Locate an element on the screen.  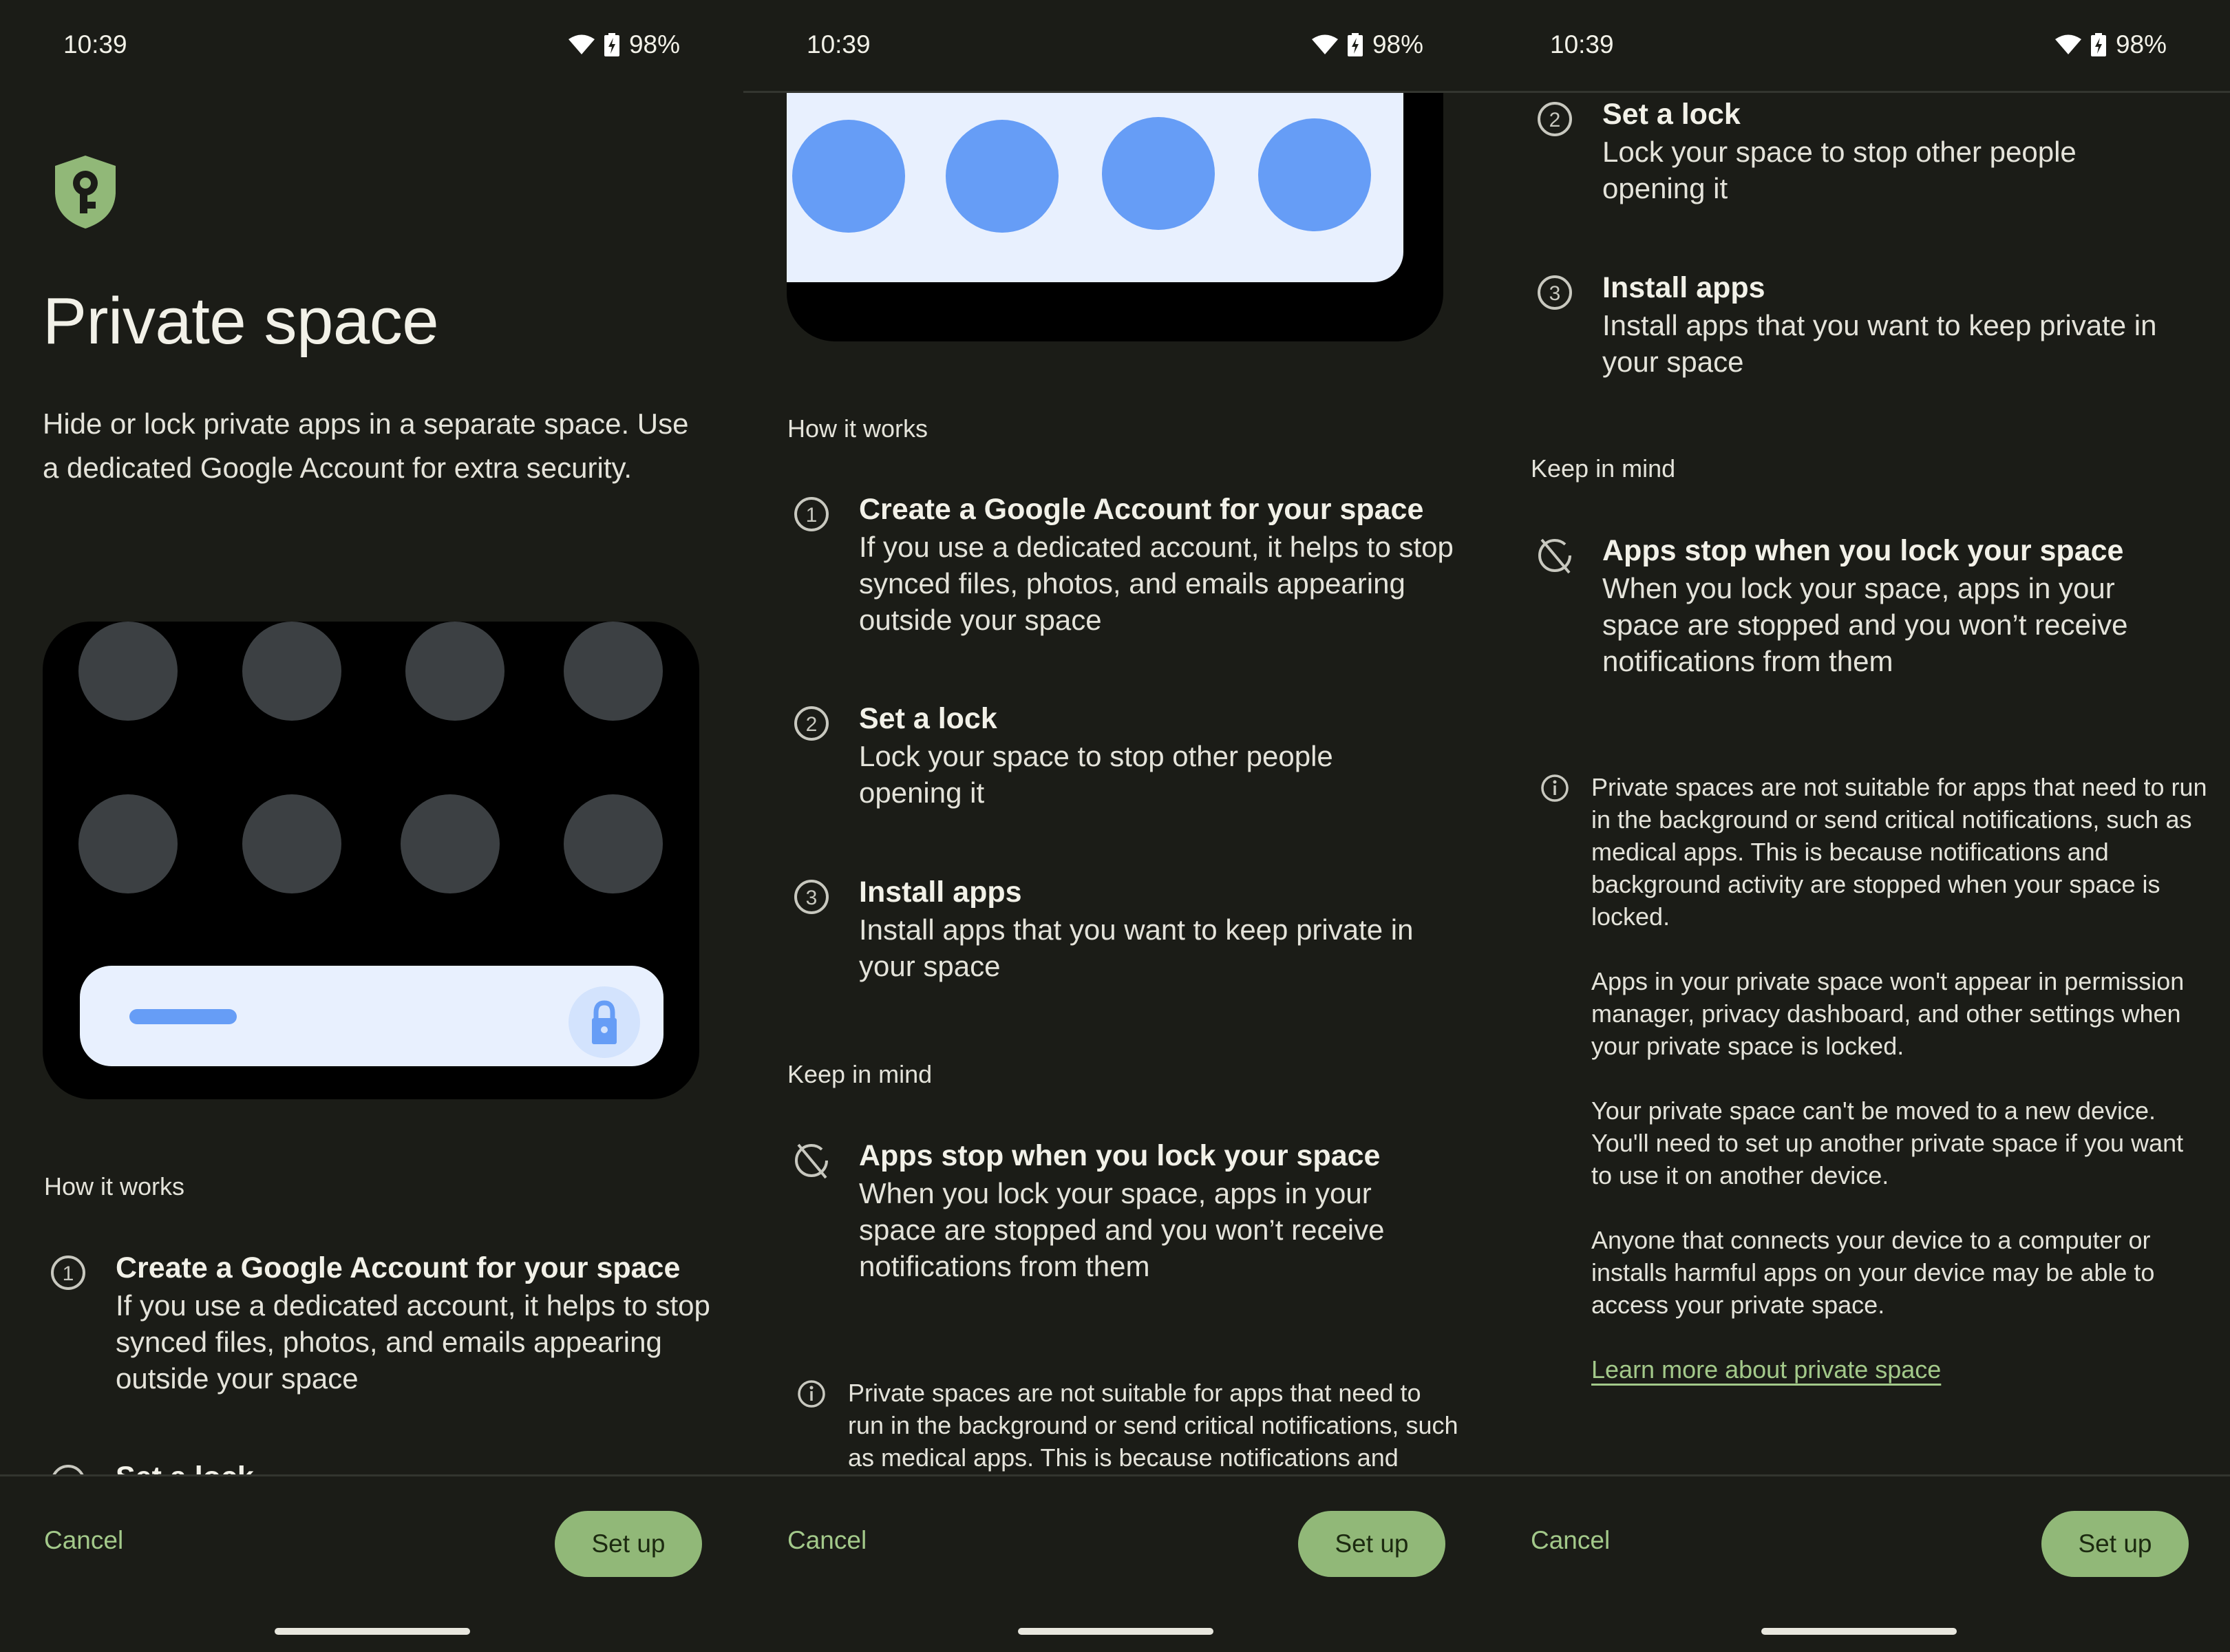
locked-space-bar is located at coordinates (371, 1016).